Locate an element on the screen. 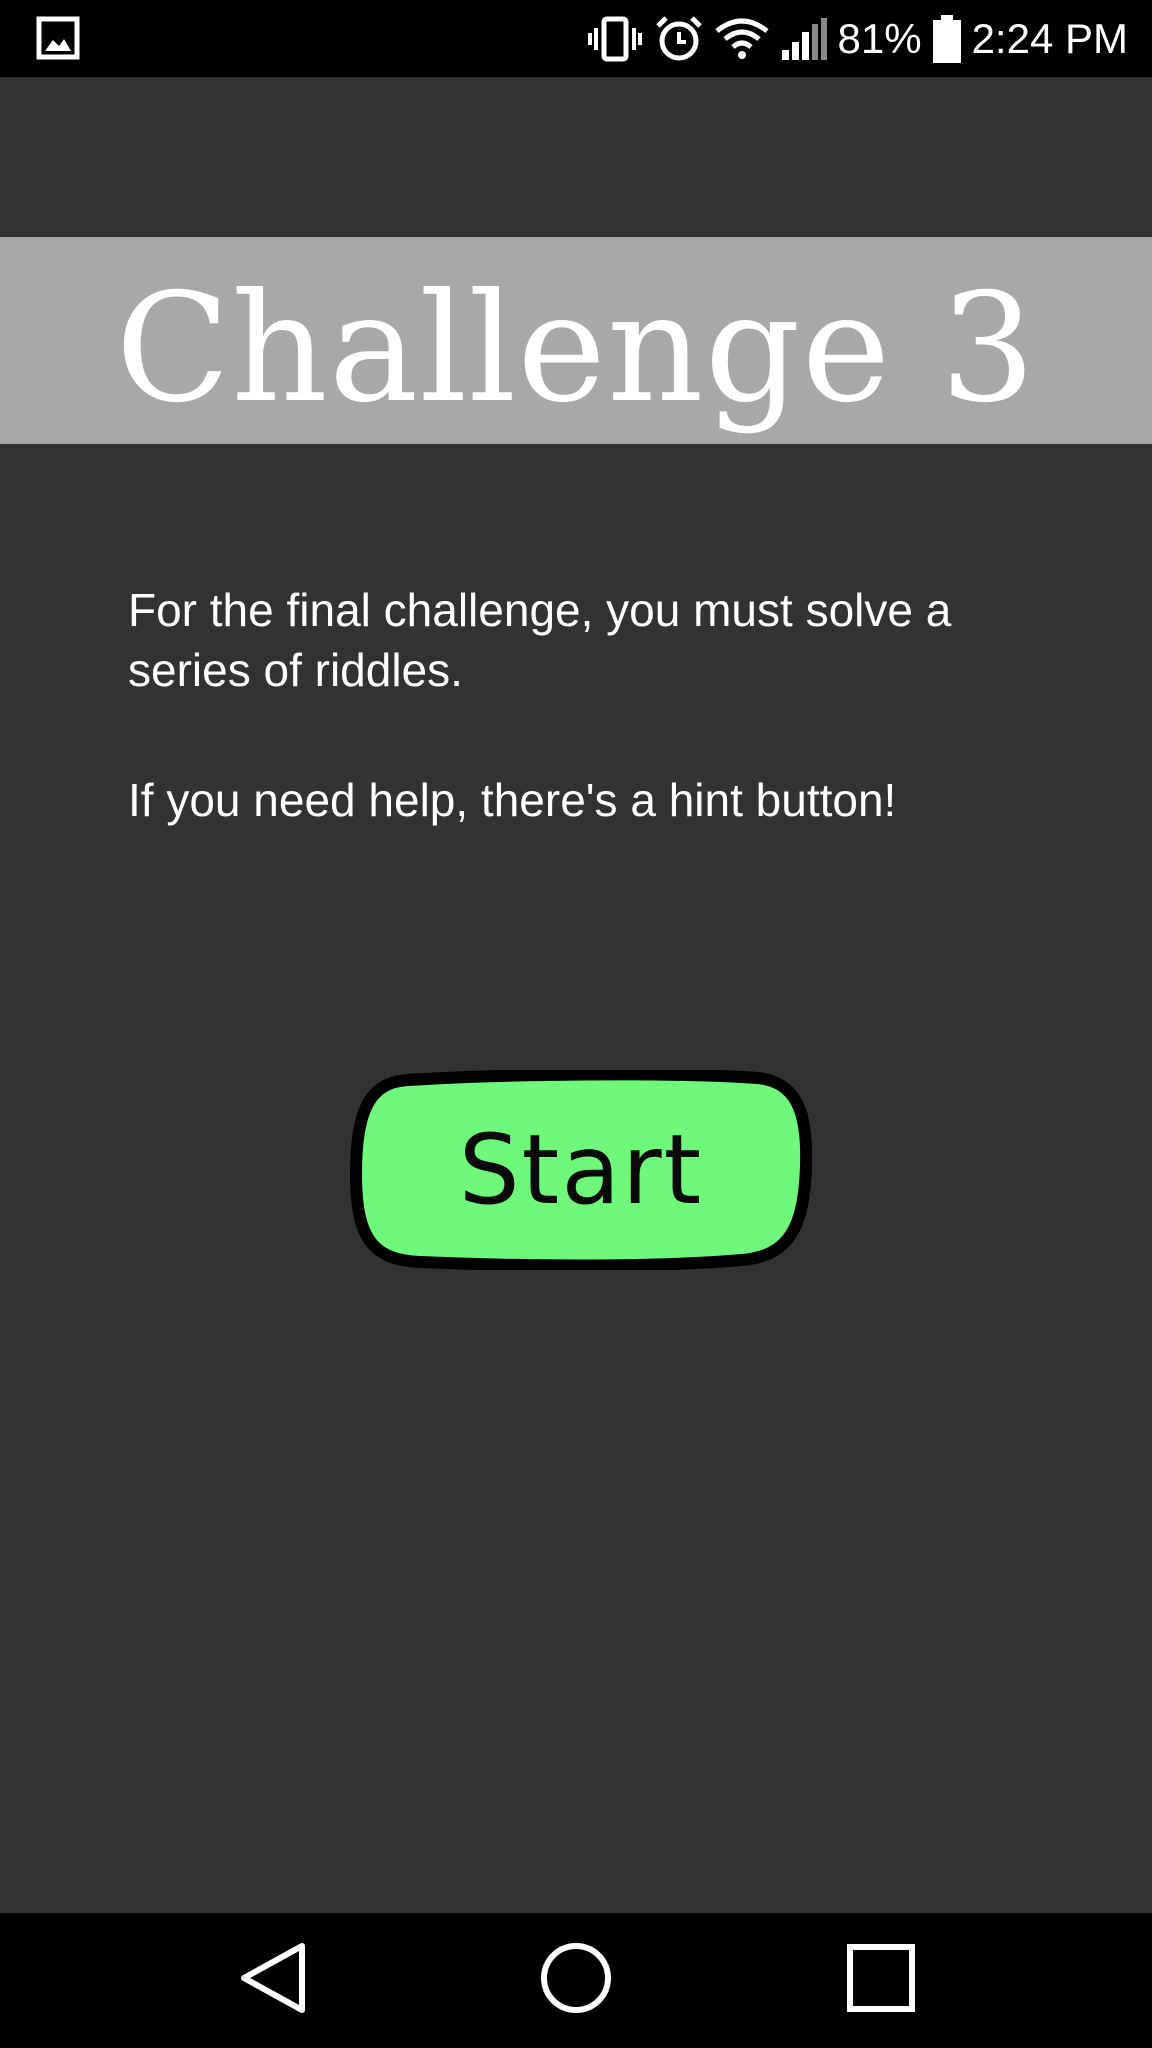 This screenshot has width=1152, height=2048. page-title: Challenge 3 is located at coordinates (576, 348).